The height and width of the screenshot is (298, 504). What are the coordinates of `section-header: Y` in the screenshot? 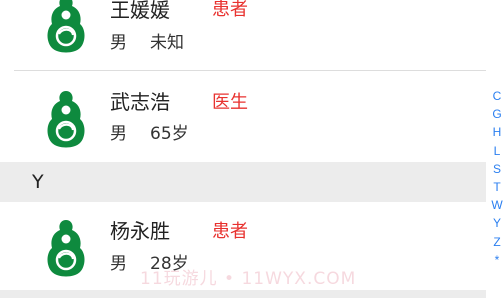 It's located at (243, 182).